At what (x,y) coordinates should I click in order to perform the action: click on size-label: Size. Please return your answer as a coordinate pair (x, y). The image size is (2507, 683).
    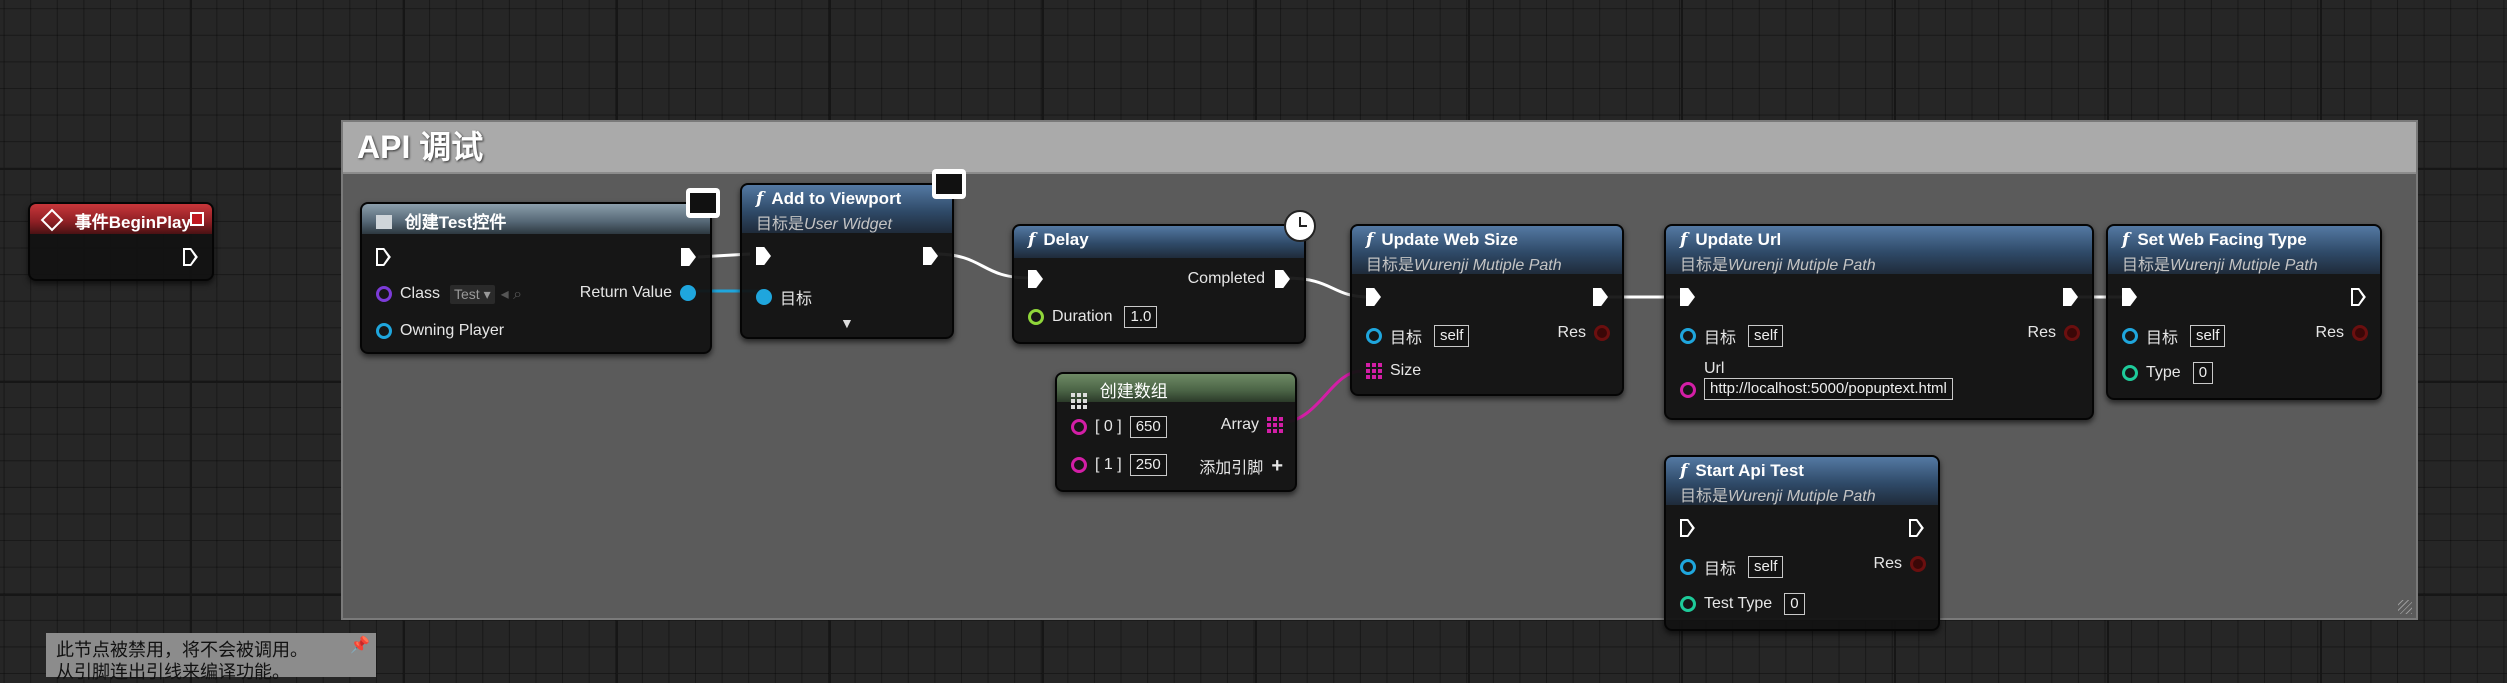
    Looking at the image, I should click on (1406, 370).